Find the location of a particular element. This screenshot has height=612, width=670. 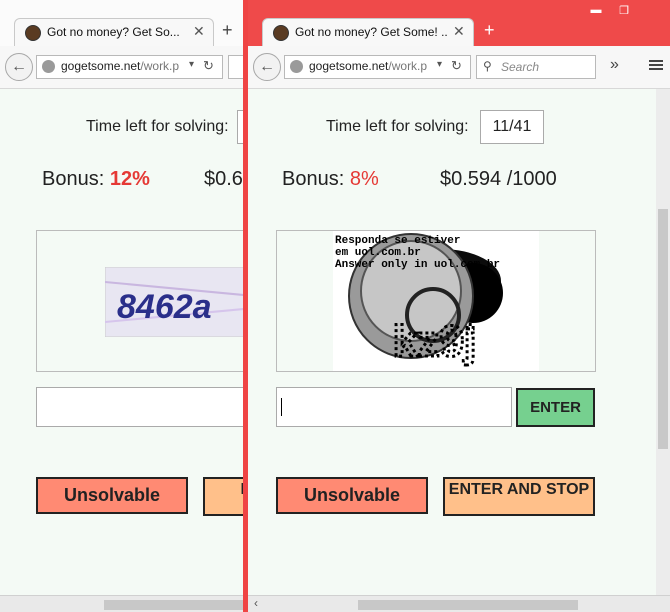

left-scroll-thumb is located at coordinates (173, 605).